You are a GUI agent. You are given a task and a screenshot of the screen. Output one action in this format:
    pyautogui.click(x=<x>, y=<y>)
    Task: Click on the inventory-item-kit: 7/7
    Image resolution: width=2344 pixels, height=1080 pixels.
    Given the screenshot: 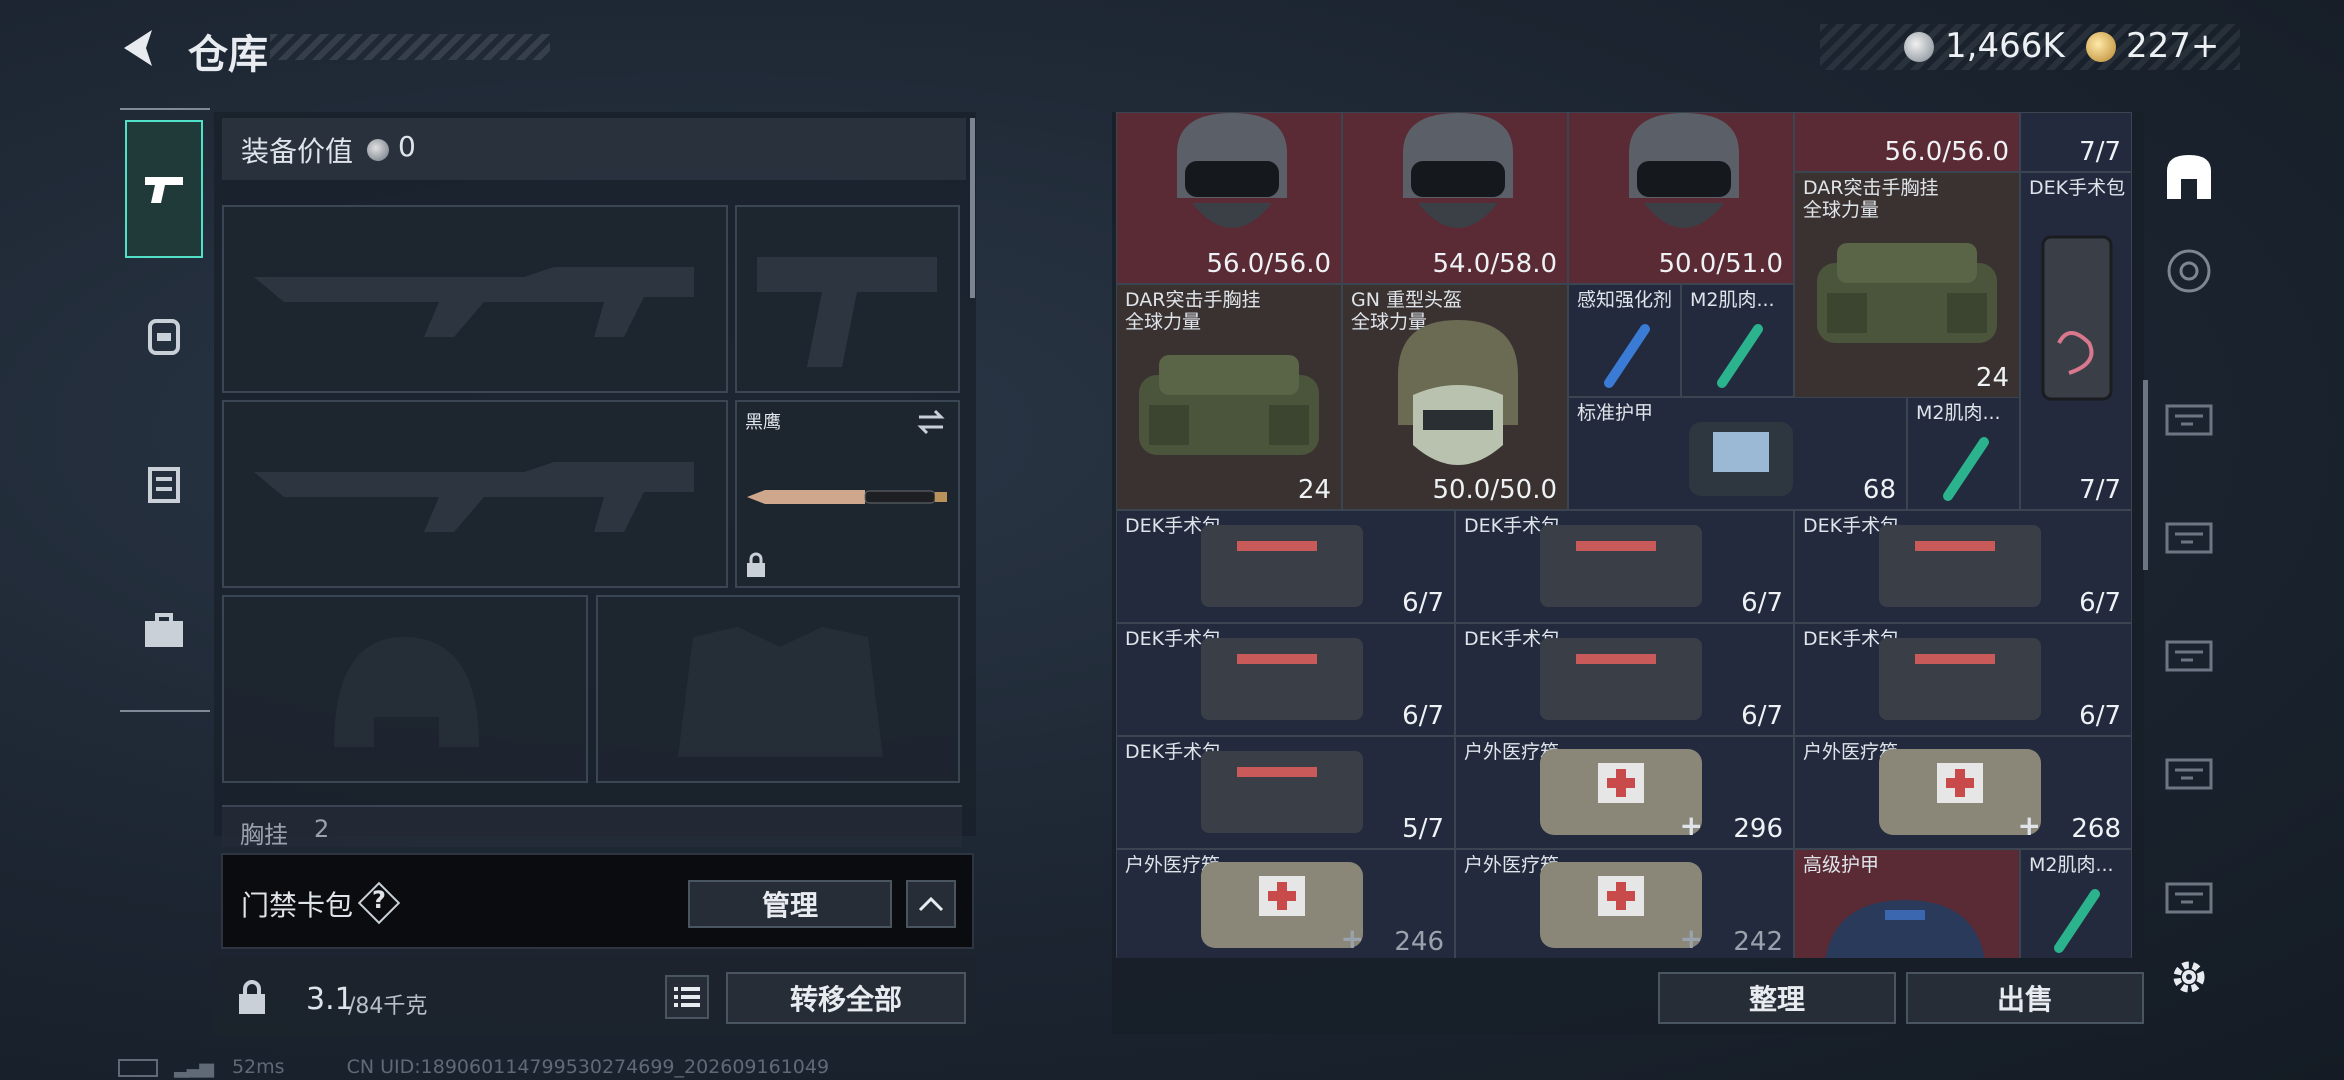 What is the action you would take?
    pyautogui.click(x=2076, y=142)
    